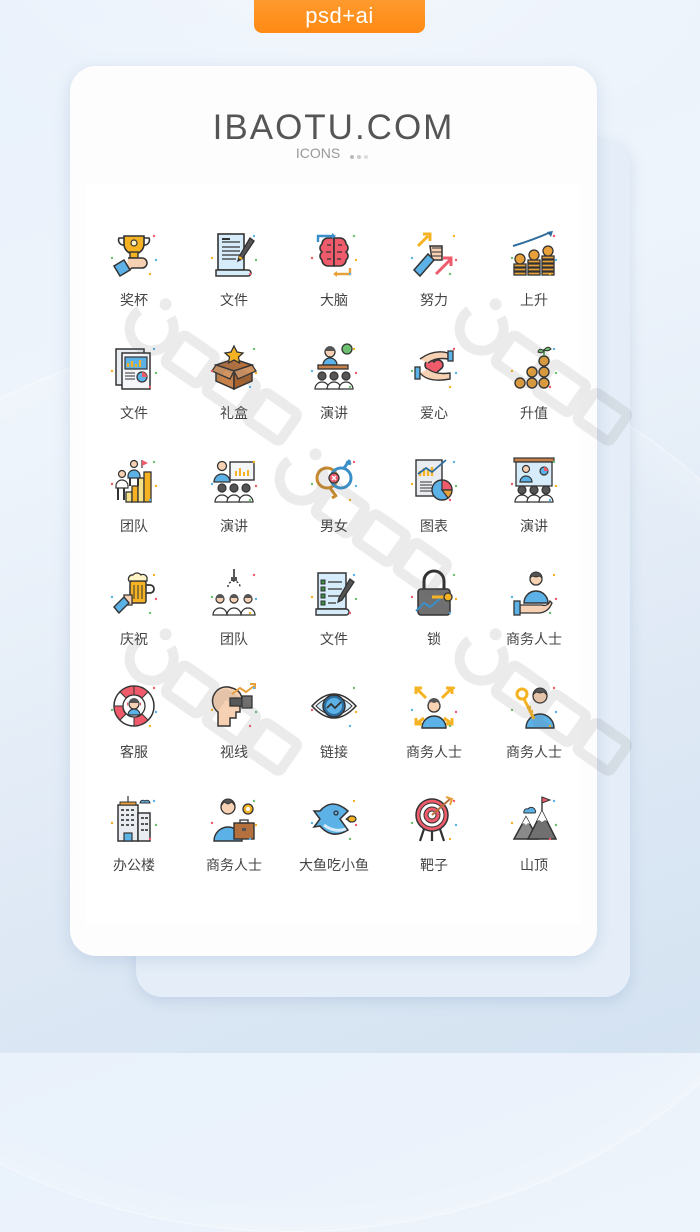 This screenshot has width=700, height=1232. I want to click on team-podium-icon, so click(134, 480).